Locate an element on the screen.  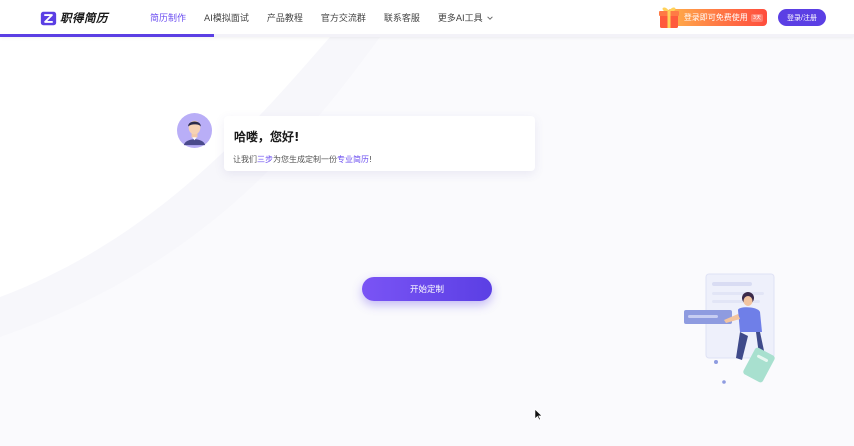
gift-icon is located at coordinates (669, 17).